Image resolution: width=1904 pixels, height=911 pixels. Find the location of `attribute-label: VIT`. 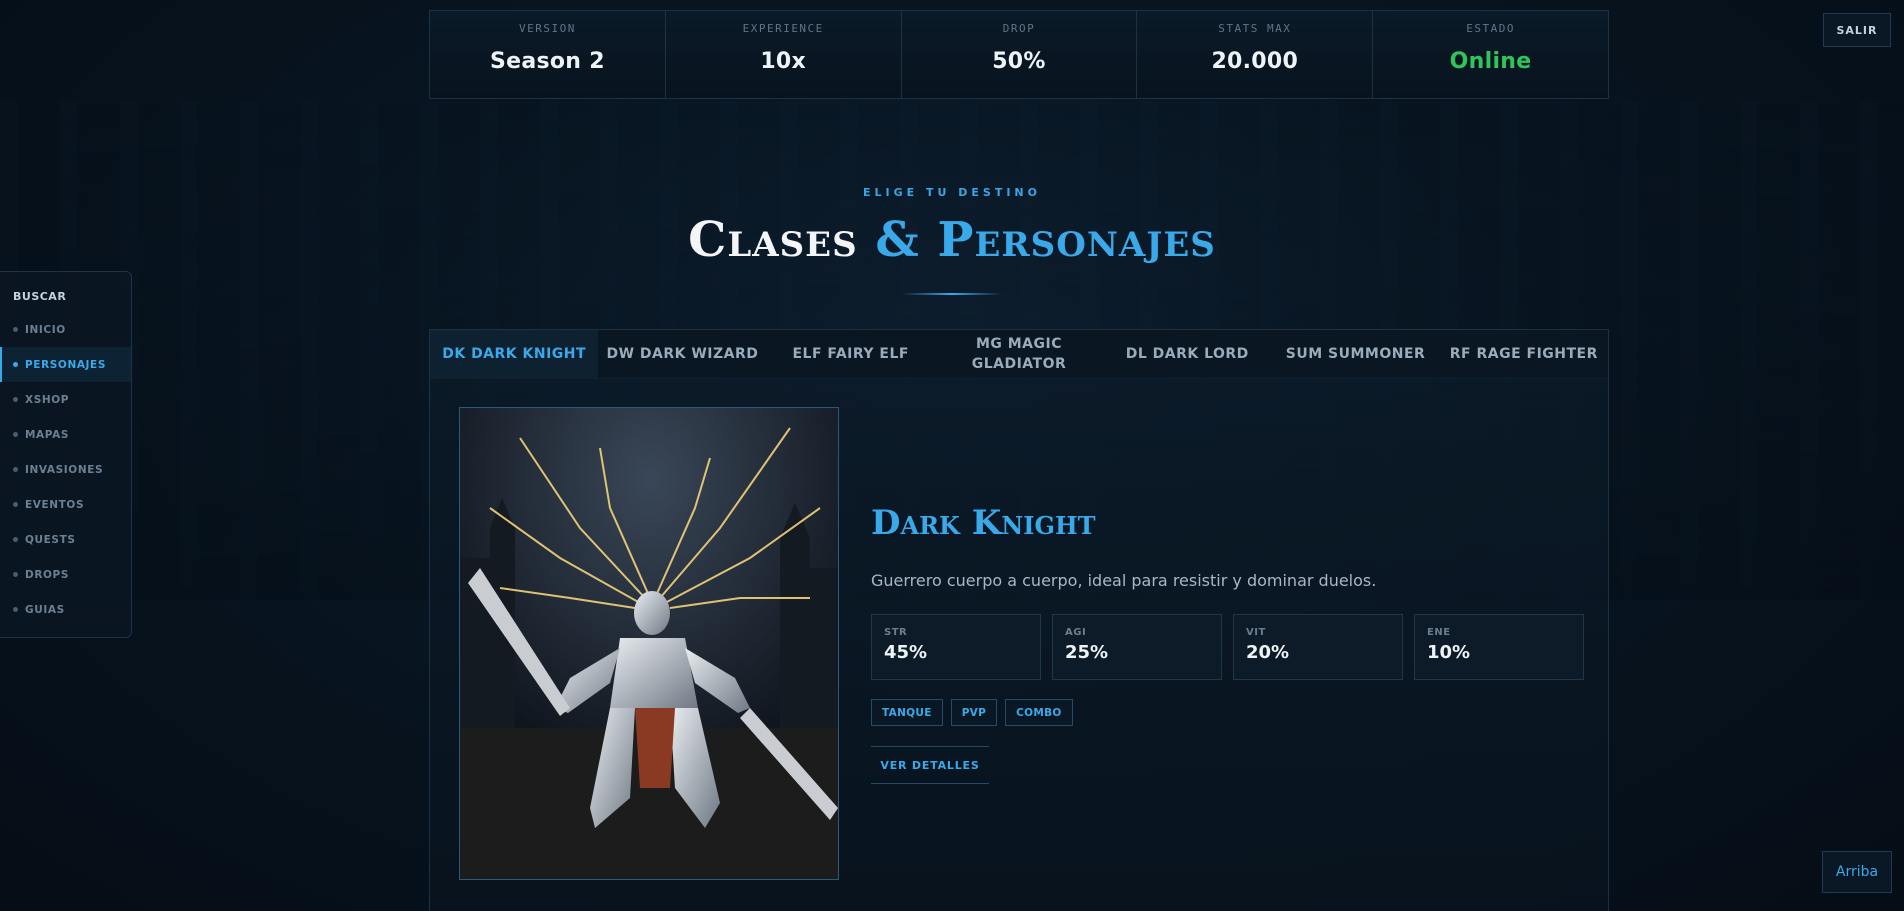

attribute-label: VIT is located at coordinates (1256, 632).